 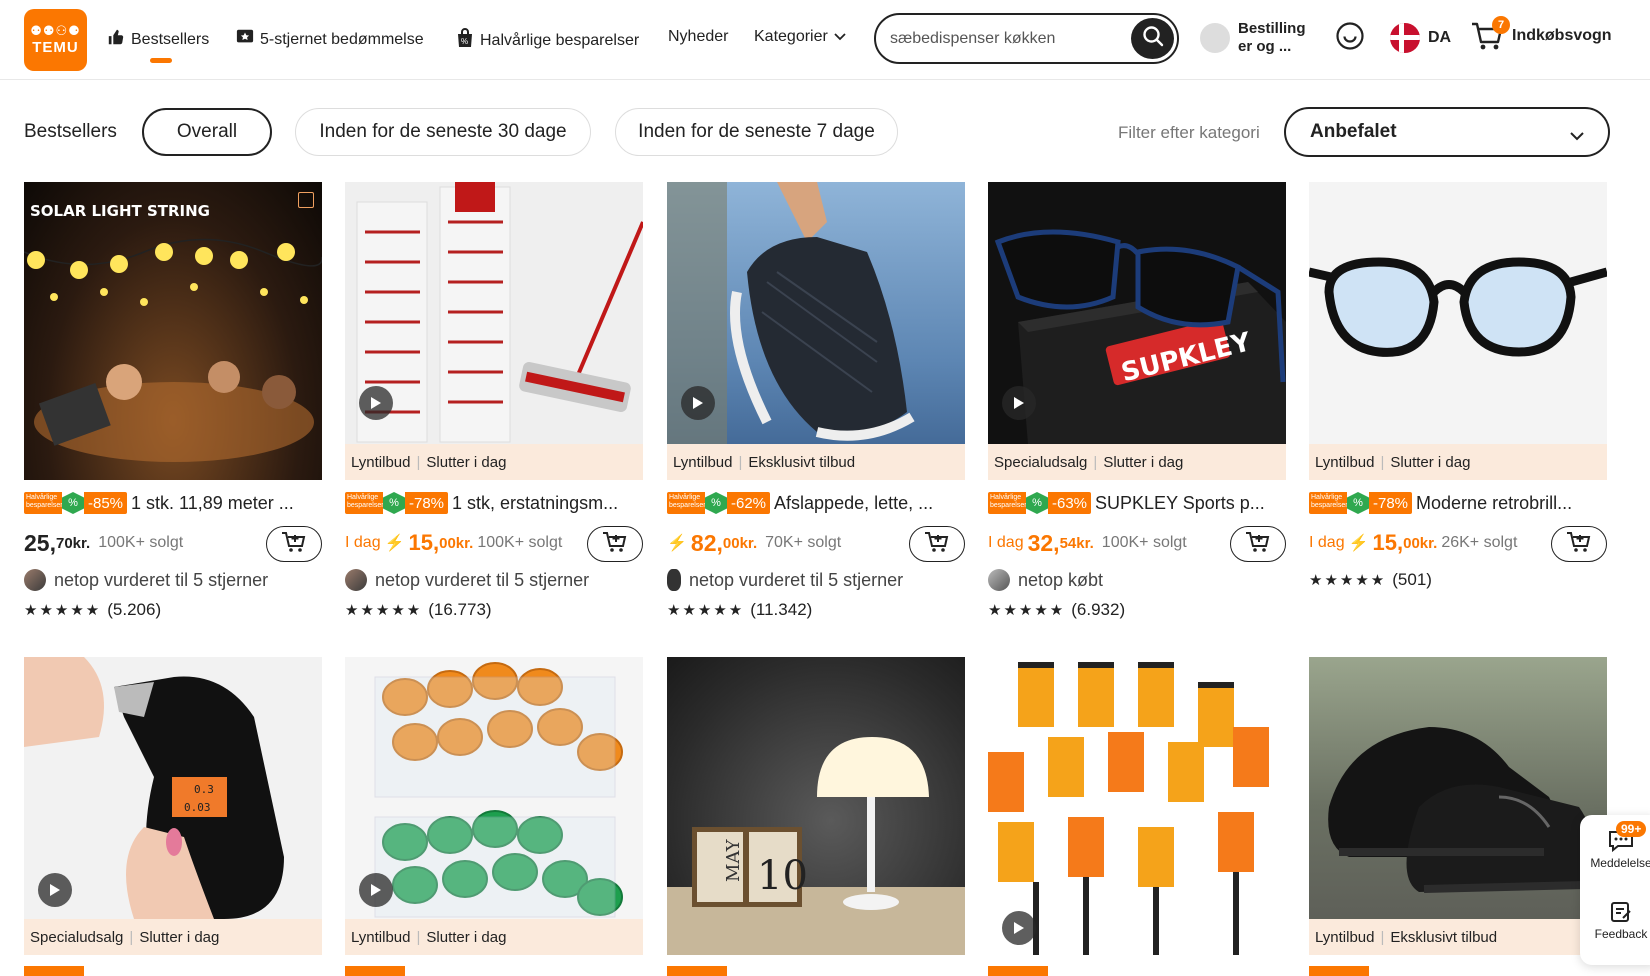 What do you see at coordinates (1412, 579) in the screenshot?
I see `rating-count: (501)` at bounding box center [1412, 579].